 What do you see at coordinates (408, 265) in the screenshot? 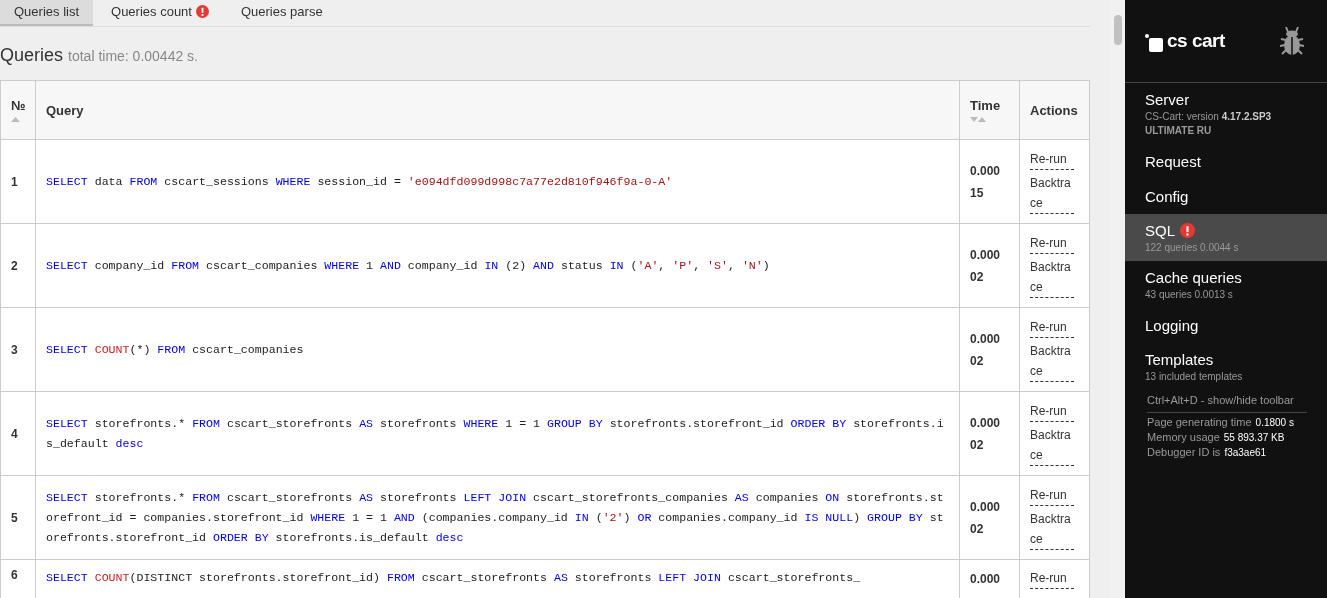
I see `sql-query: SELECT company_id FROM cscart_companies WHERE 1 AND company_id IN (2) AND status IN ('A', 'P', 'S', 'N')` at bounding box center [408, 265].